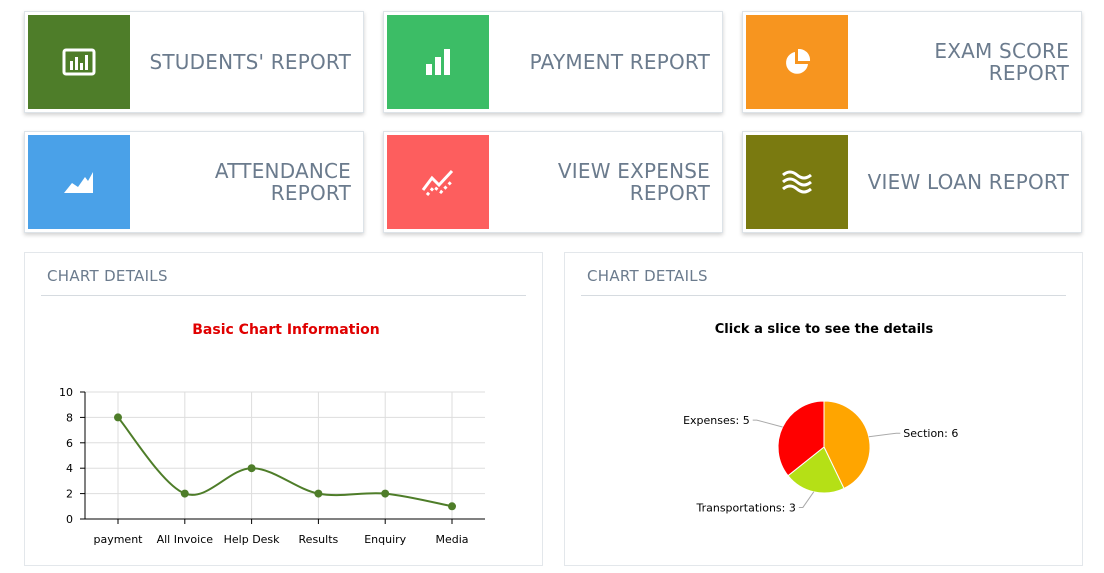  I want to click on chart-title: Click a slice to see the details, so click(824, 329).